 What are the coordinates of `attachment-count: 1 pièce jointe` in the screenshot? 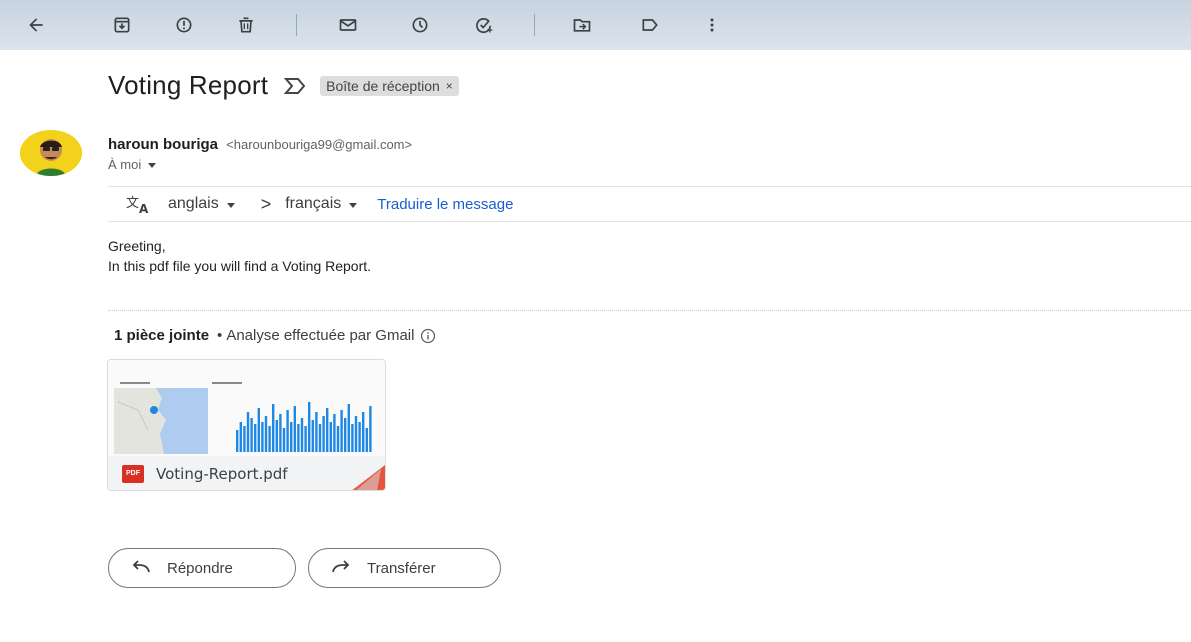 It's located at (162, 335).